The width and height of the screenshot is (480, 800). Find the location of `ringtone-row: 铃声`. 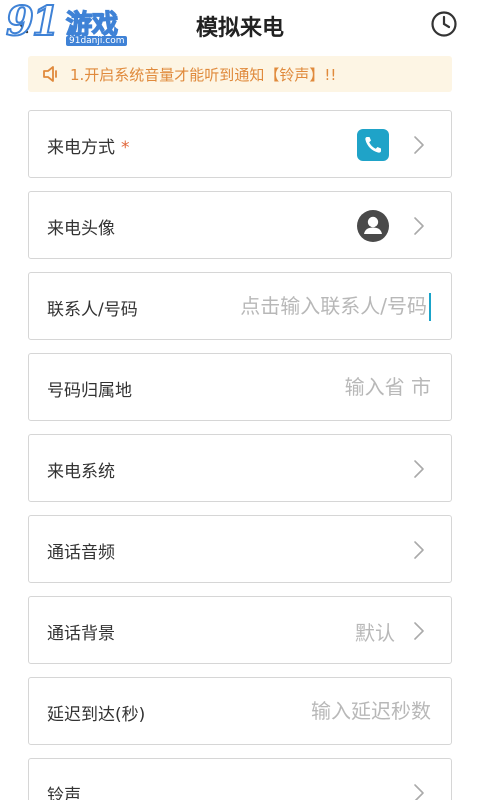

ringtone-row: 铃声 is located at coordinates (240, 779).